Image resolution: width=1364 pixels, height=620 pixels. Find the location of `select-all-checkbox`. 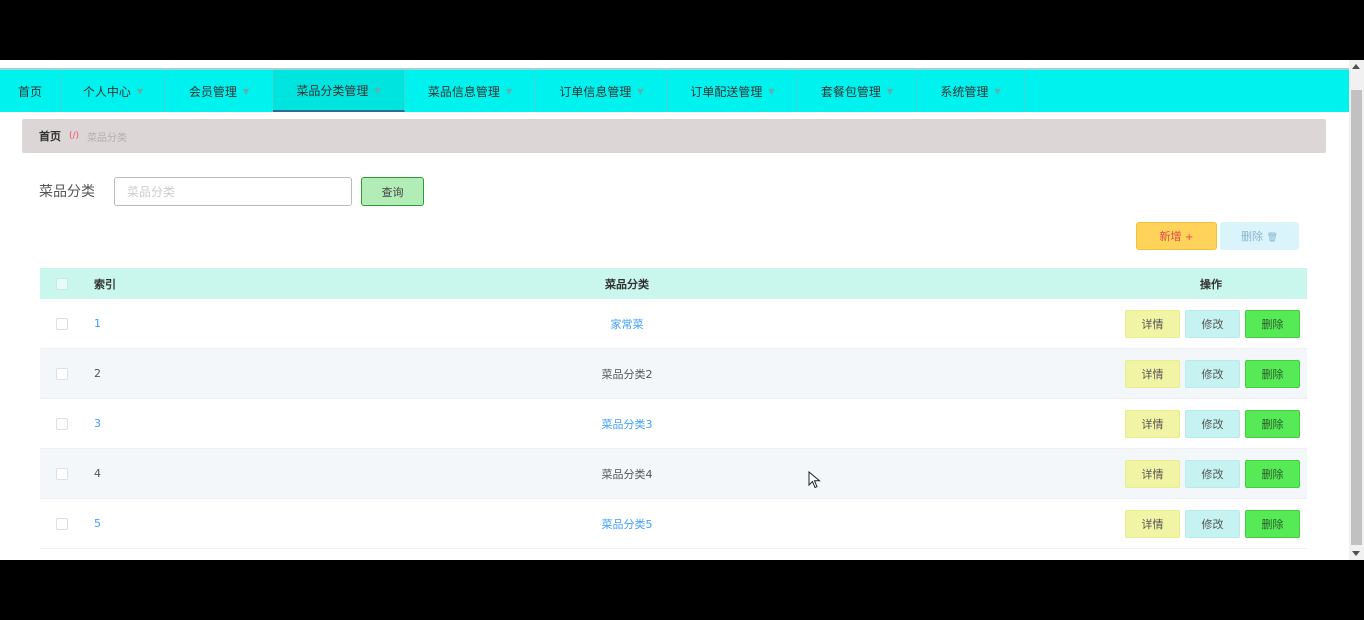

select-all-checkbox is located at coordinates (62, 283).